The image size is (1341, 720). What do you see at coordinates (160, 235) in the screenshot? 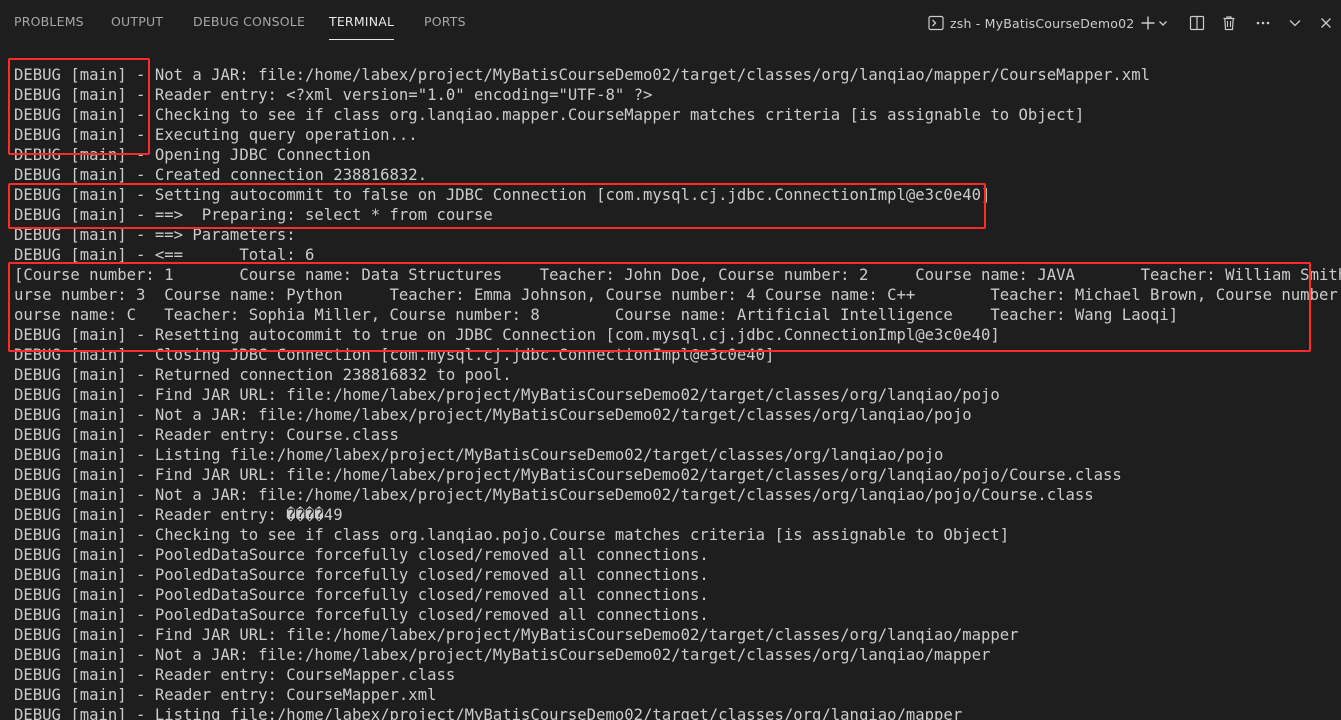
I see `terminal-line: DEBUG [main] - ==> Parameters:` at bounding box center [160, 235].